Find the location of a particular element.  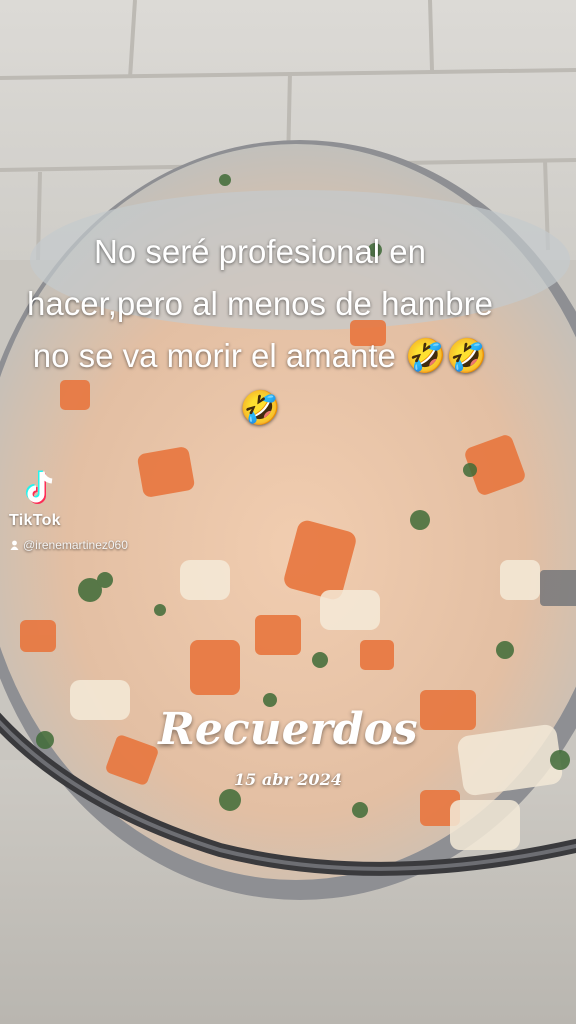

tiktok-brand-label: TikTok is located at coordinates (35, 520).